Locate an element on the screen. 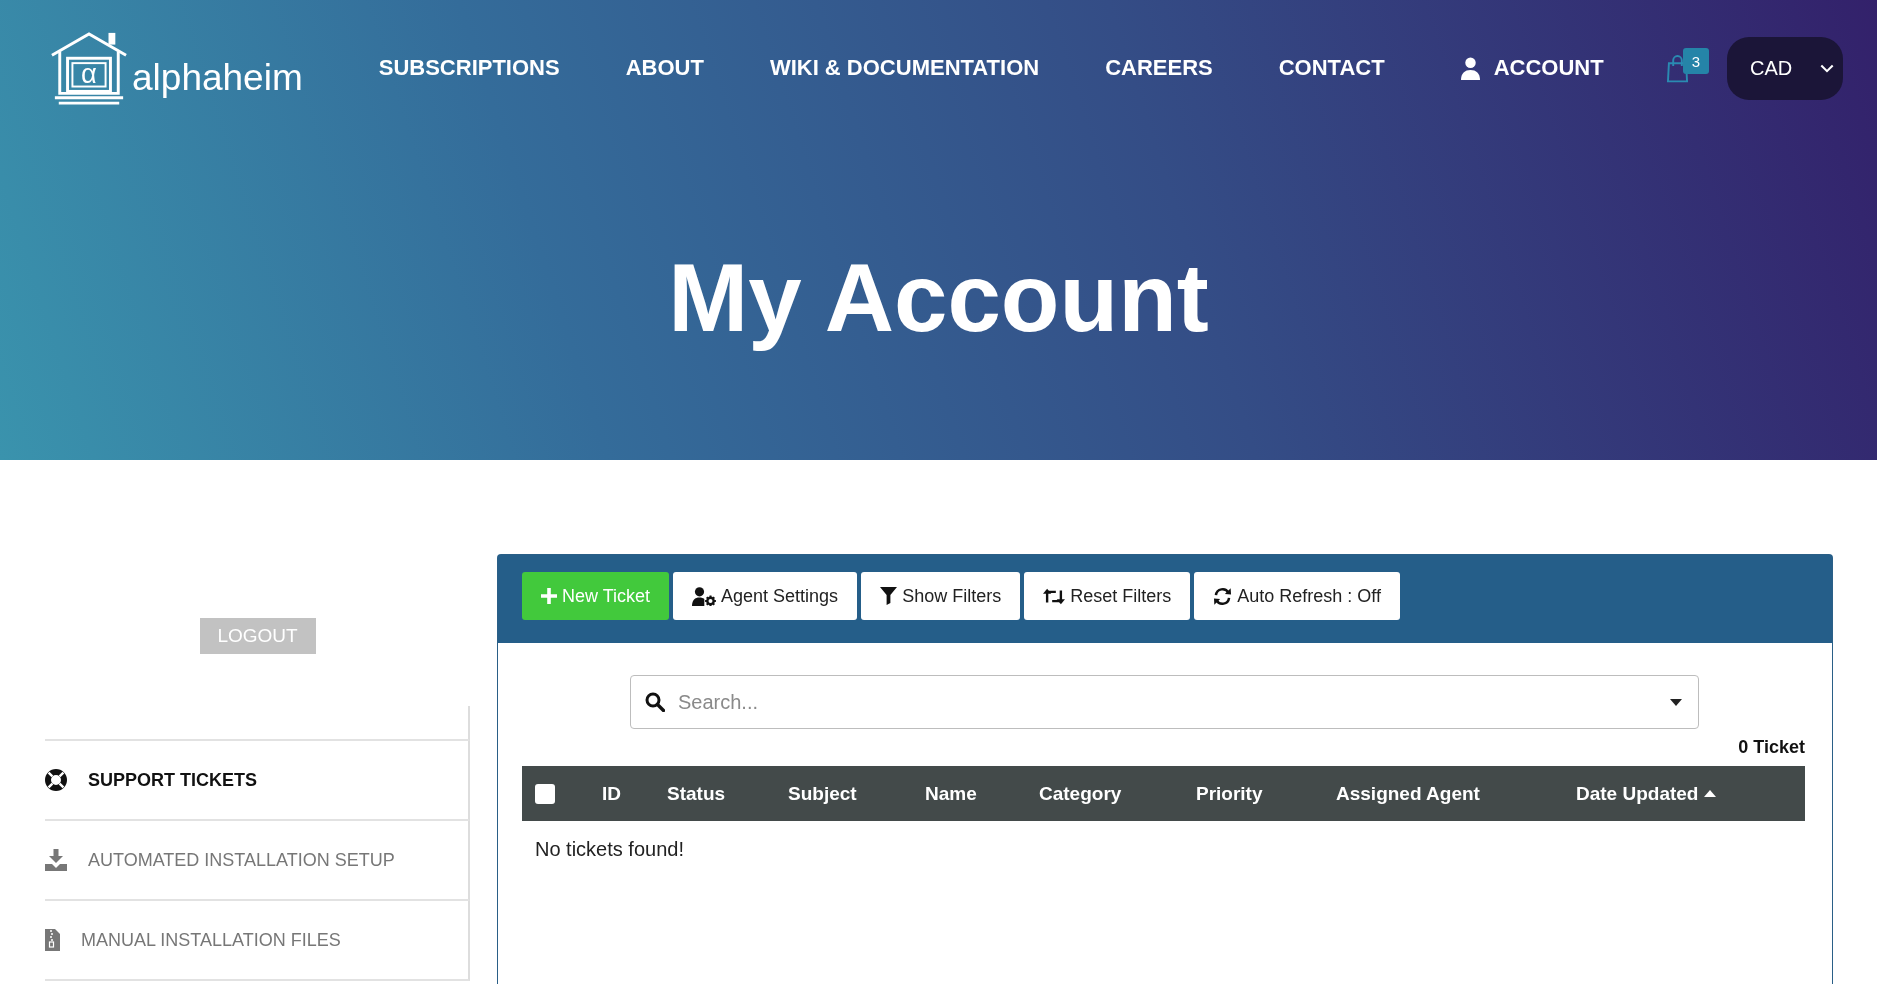 Image resolution: width=1877 pixels, height=984 pixels. toolbar-button: Agent Settings is located at coordinates (765, 596).